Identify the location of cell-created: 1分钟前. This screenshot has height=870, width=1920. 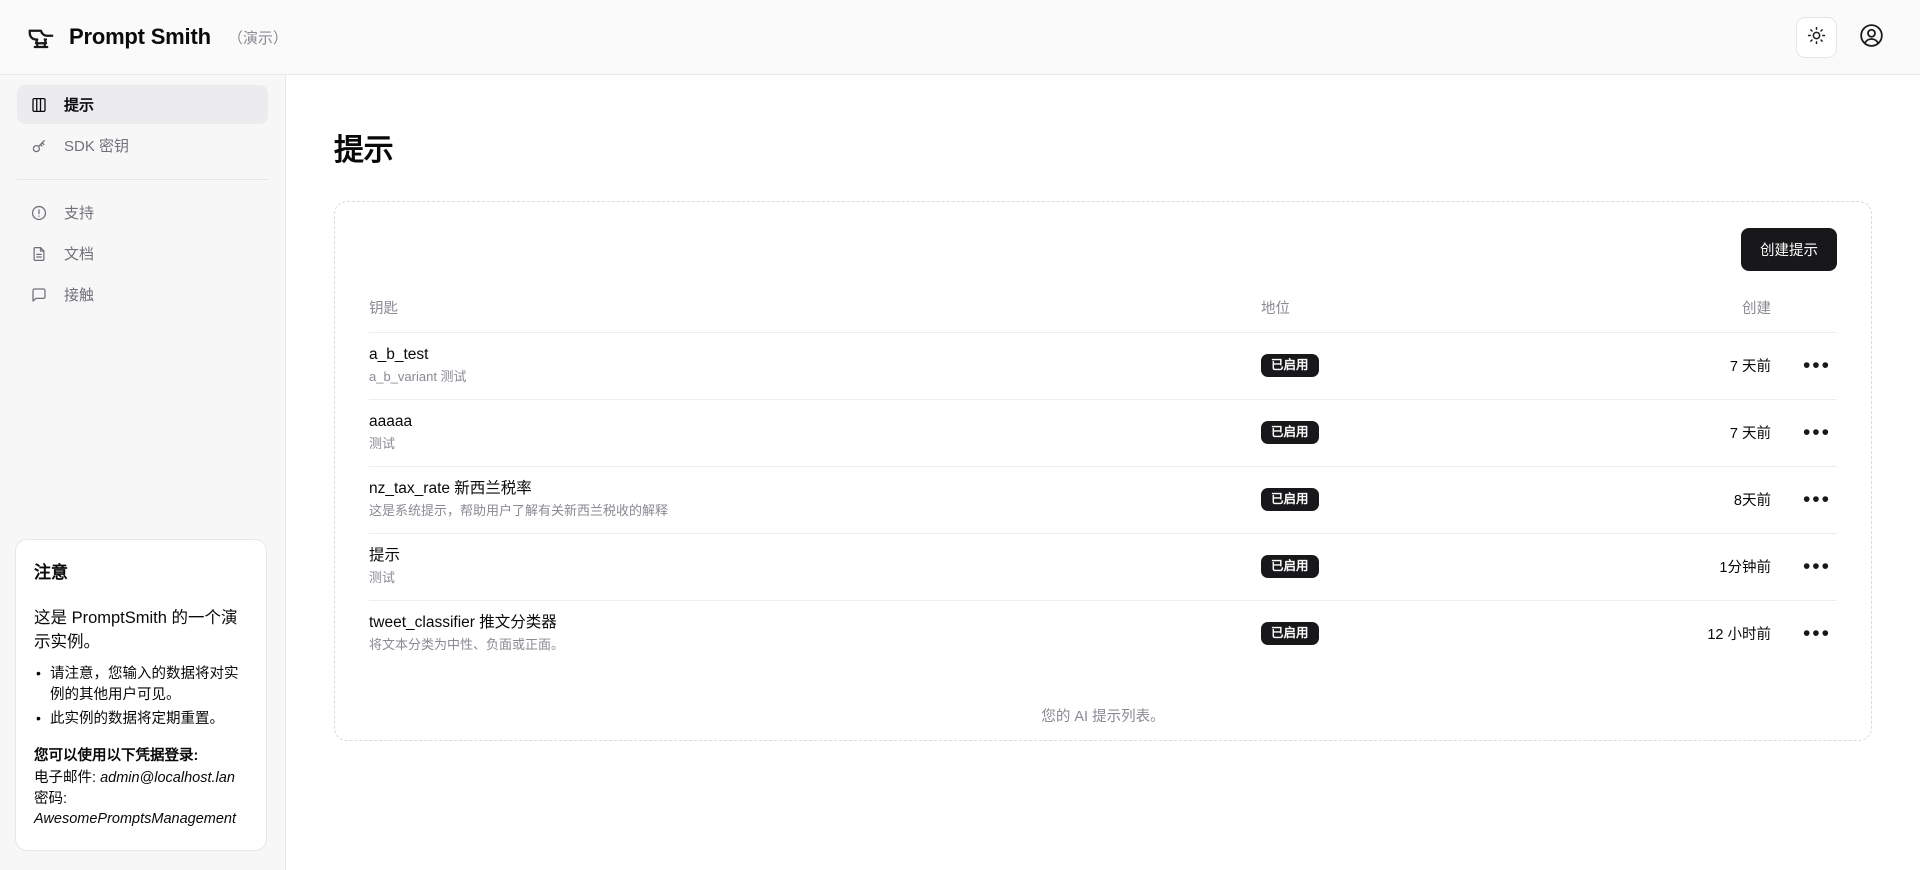
(1745, 568).